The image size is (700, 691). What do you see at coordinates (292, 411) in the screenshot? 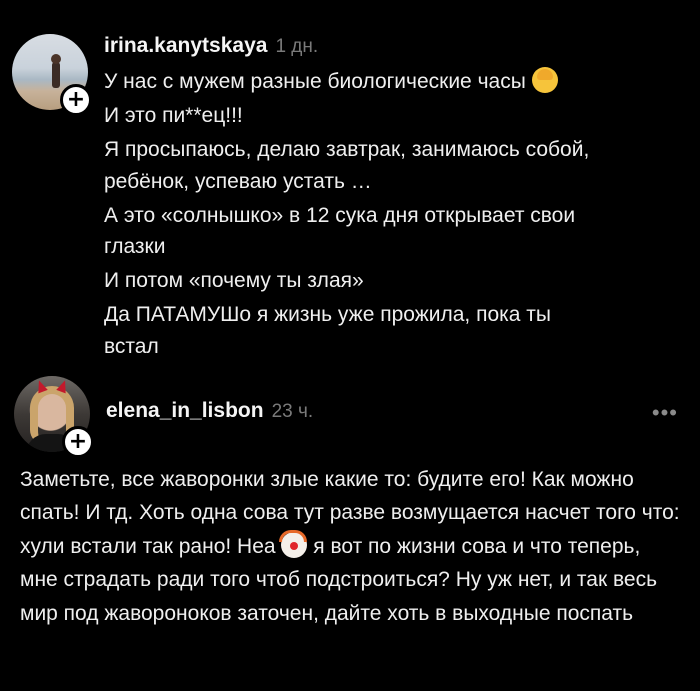
I see `timestamp: 23 ч.` at bounding box center [292, 411].